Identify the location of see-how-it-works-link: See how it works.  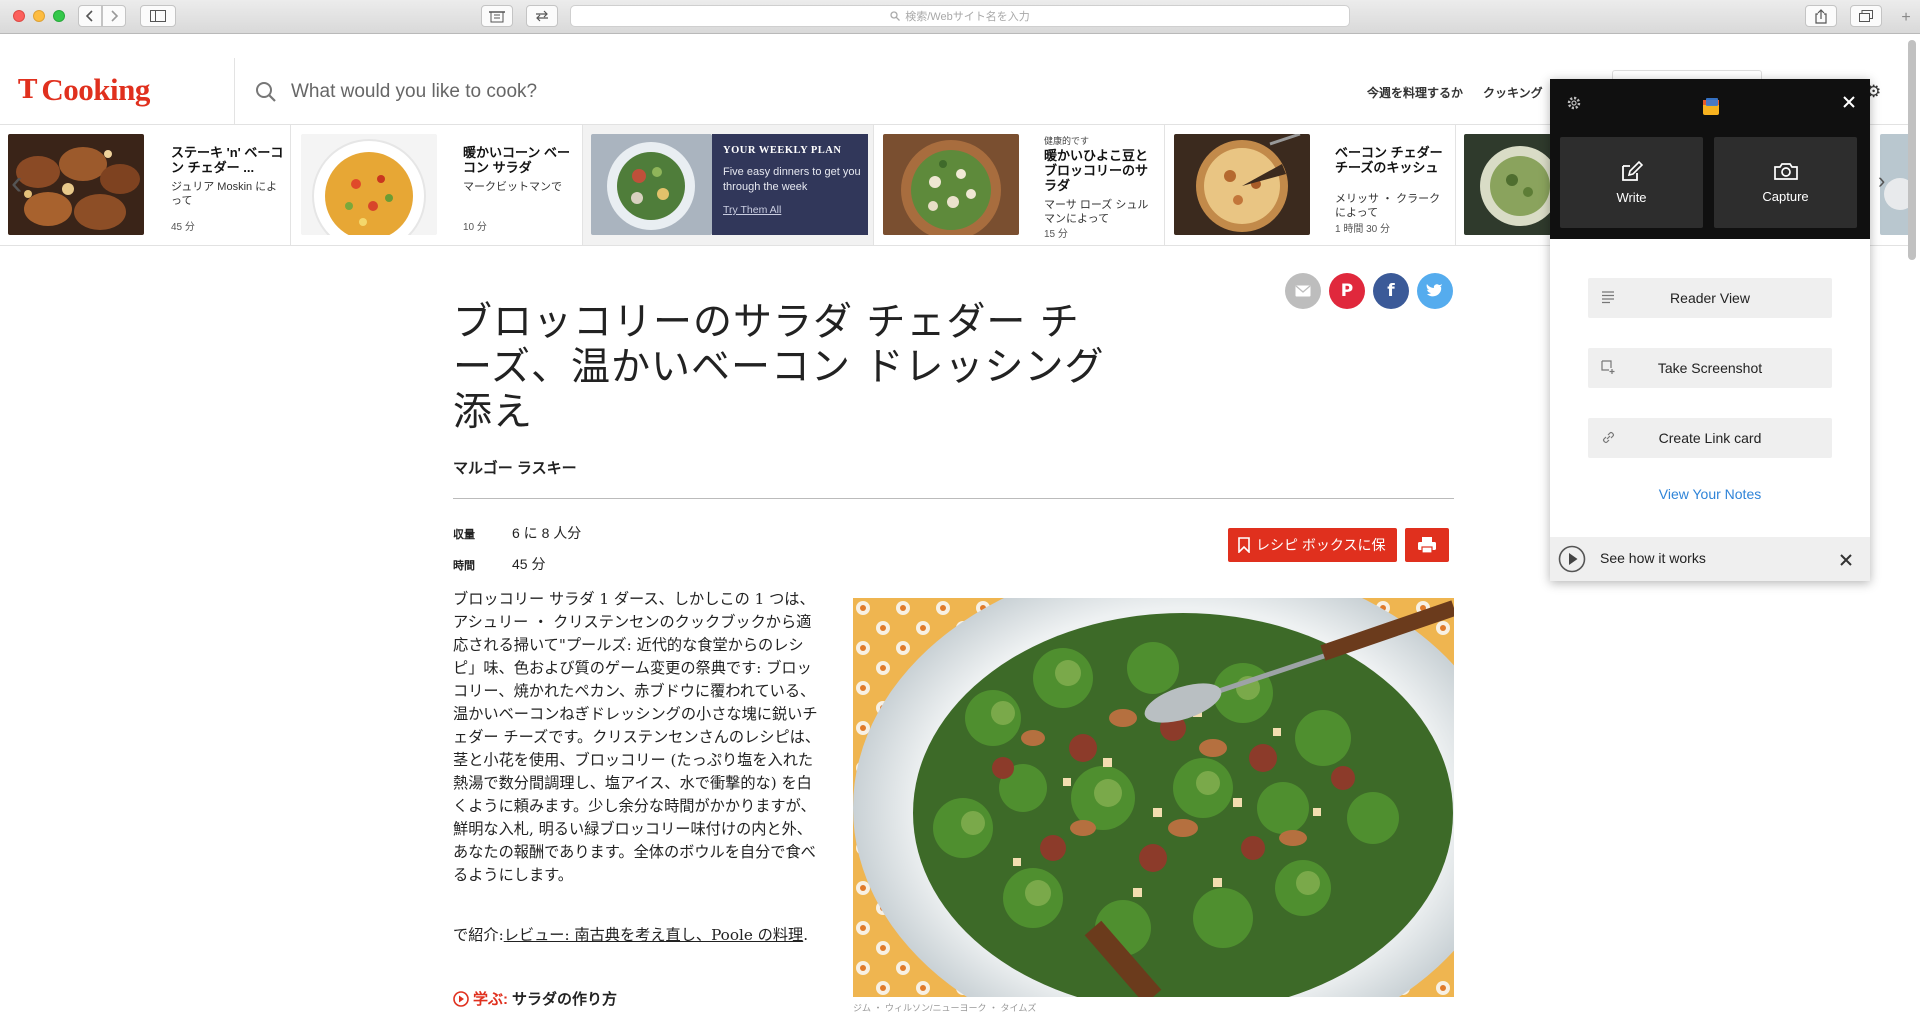
(1653, 558).